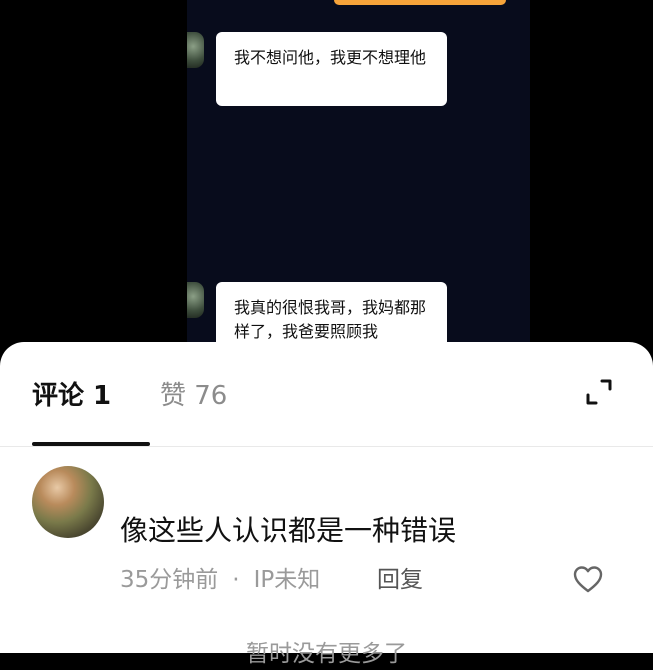 The height and width of the screenshot is (670, 653). Describe the element at coordinates (193, 396) in the screenshot. I see `tab-likes: 赞 76` at that location.